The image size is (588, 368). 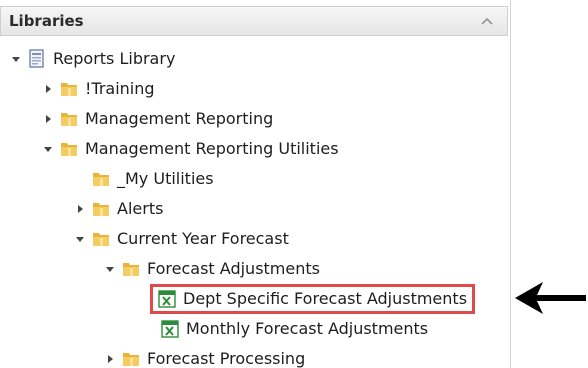 I want to click on tree-node-alerts: Alerts, so click(x=254, y=209).